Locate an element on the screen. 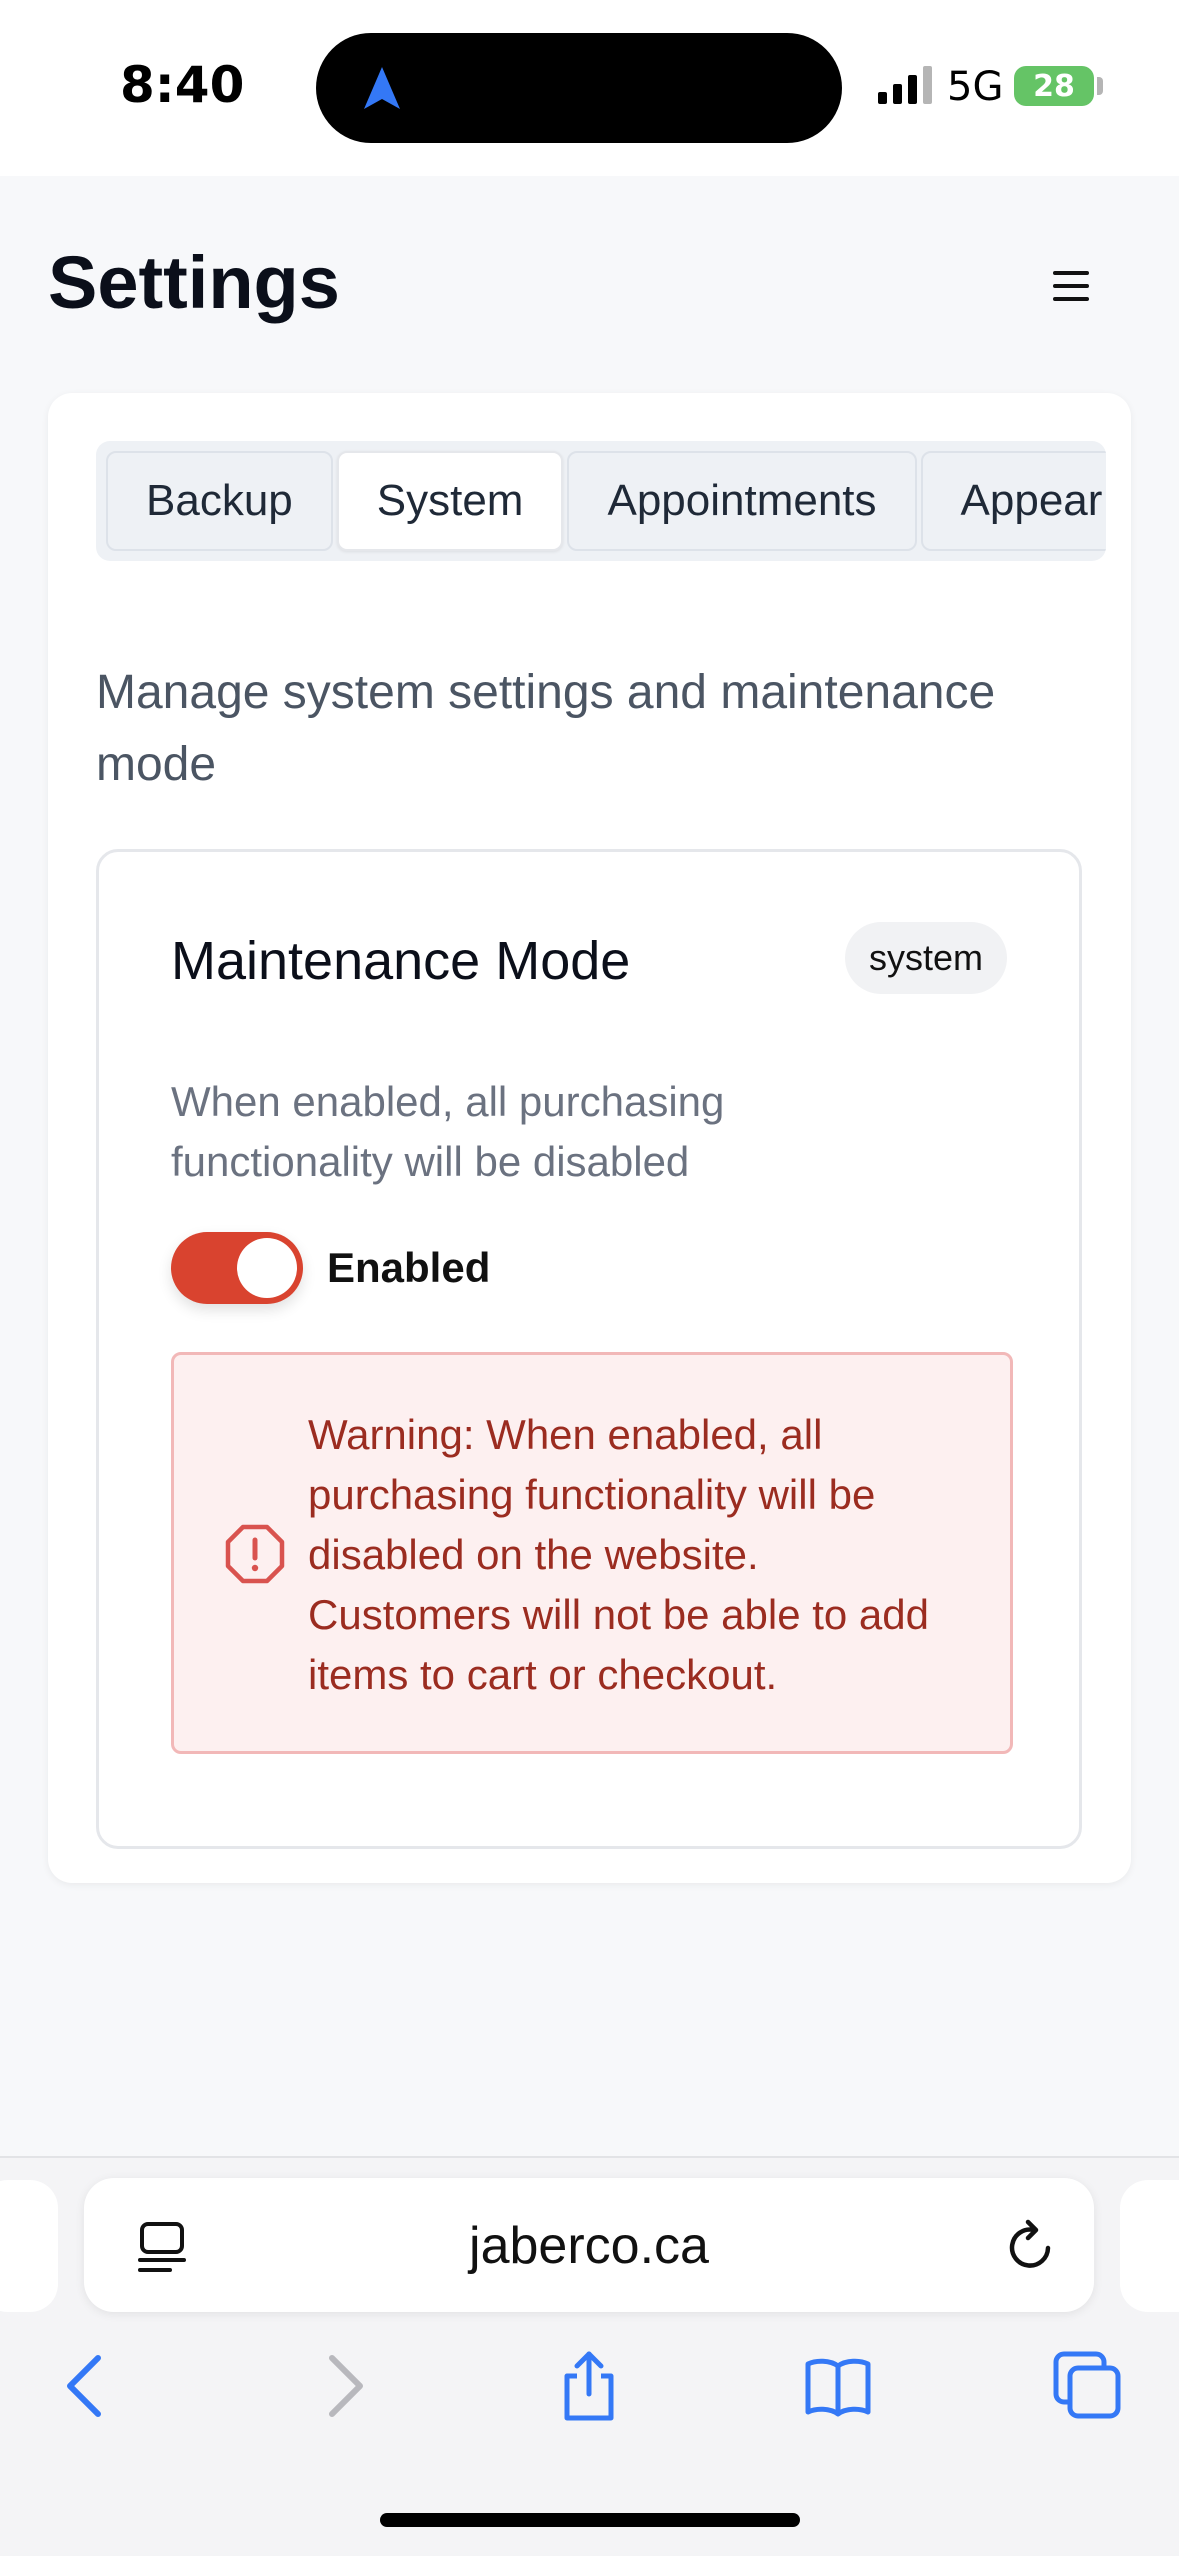 This screenshot has width=1179, height=2556. previous-tab-preview is located at coordinates (29, 2246).